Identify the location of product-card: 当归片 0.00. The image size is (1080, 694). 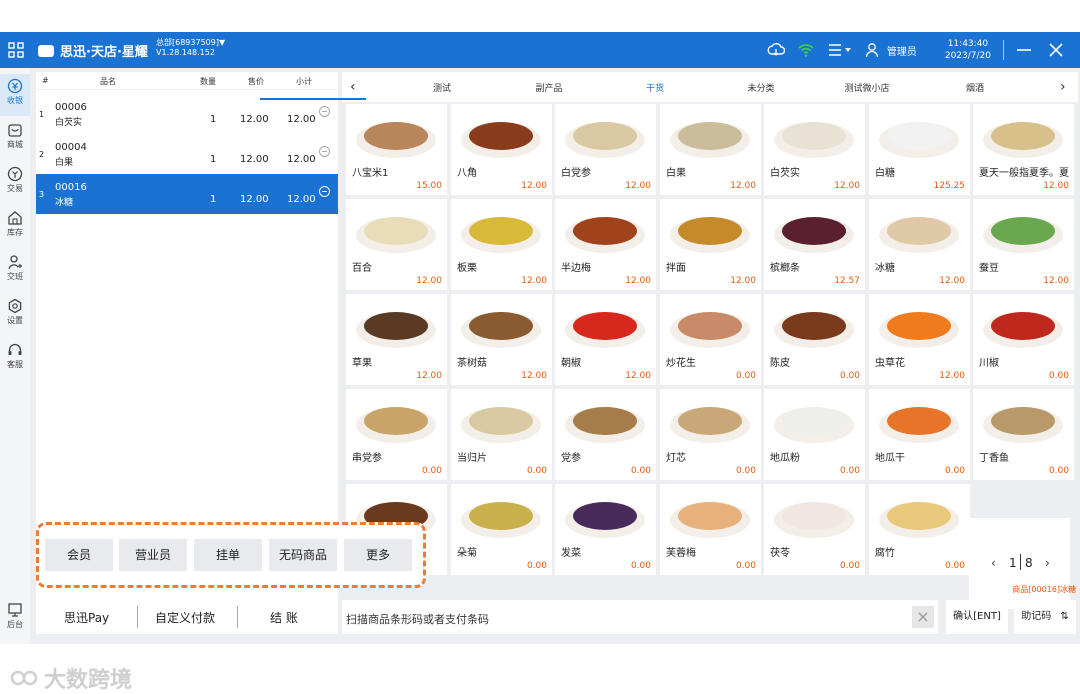
(501, 434).